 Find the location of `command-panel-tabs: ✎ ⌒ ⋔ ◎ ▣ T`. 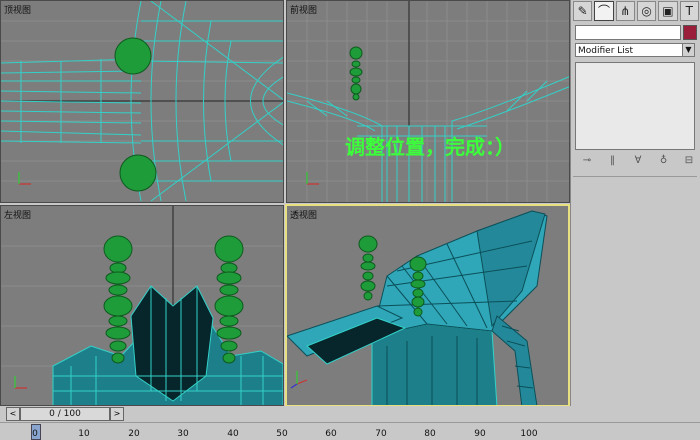

command-panel-tabs: ✎ ⌒ ⋔ ◎ ▣ T is located at coordinates (636, 12).